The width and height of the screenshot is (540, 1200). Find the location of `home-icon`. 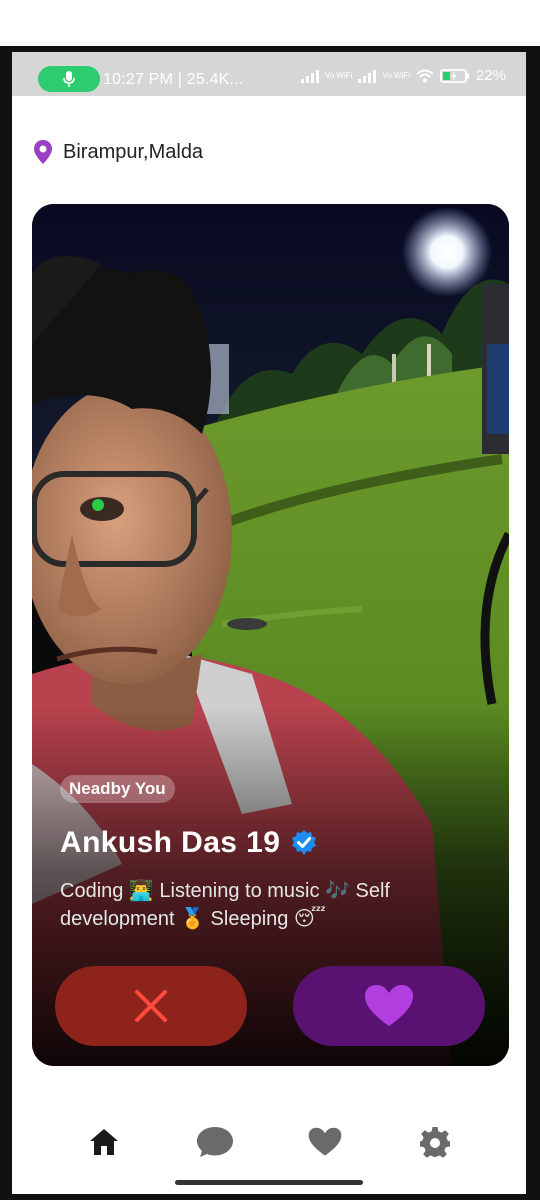

home-icon is located at coordinates (104, 1142).